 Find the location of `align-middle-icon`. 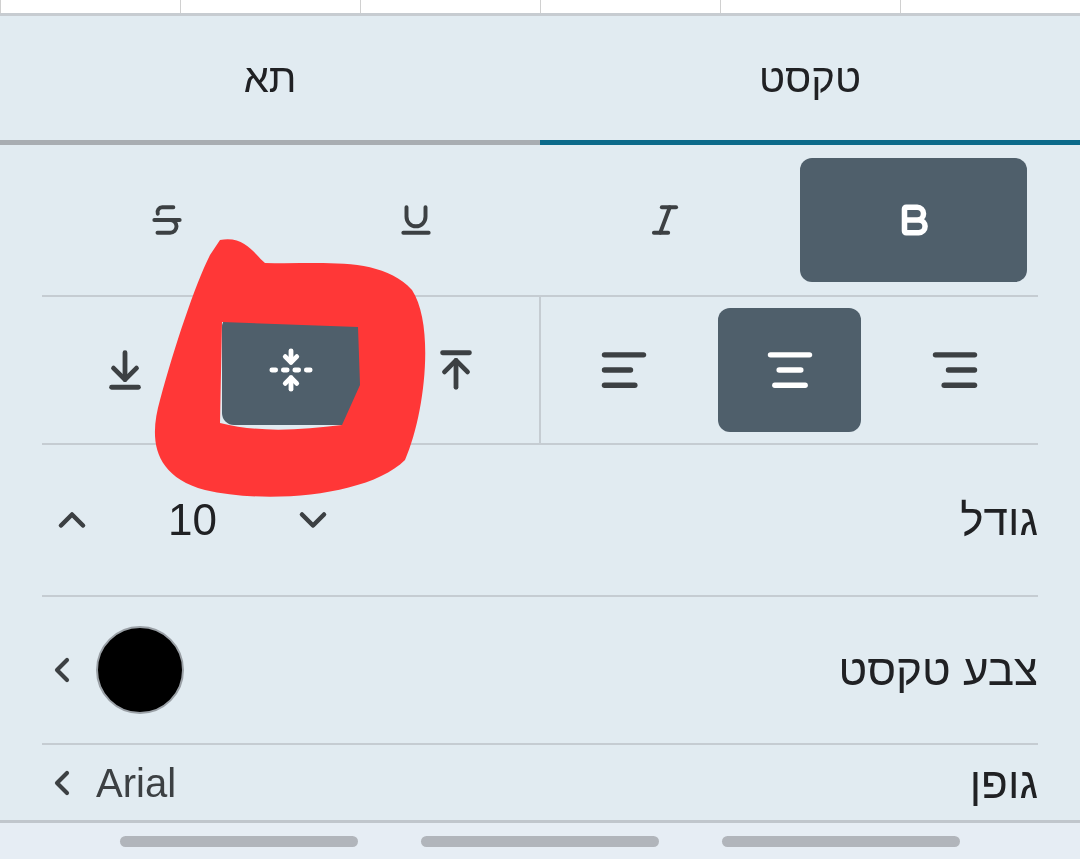

align-middle-icon is located at coordinates (290, 370).